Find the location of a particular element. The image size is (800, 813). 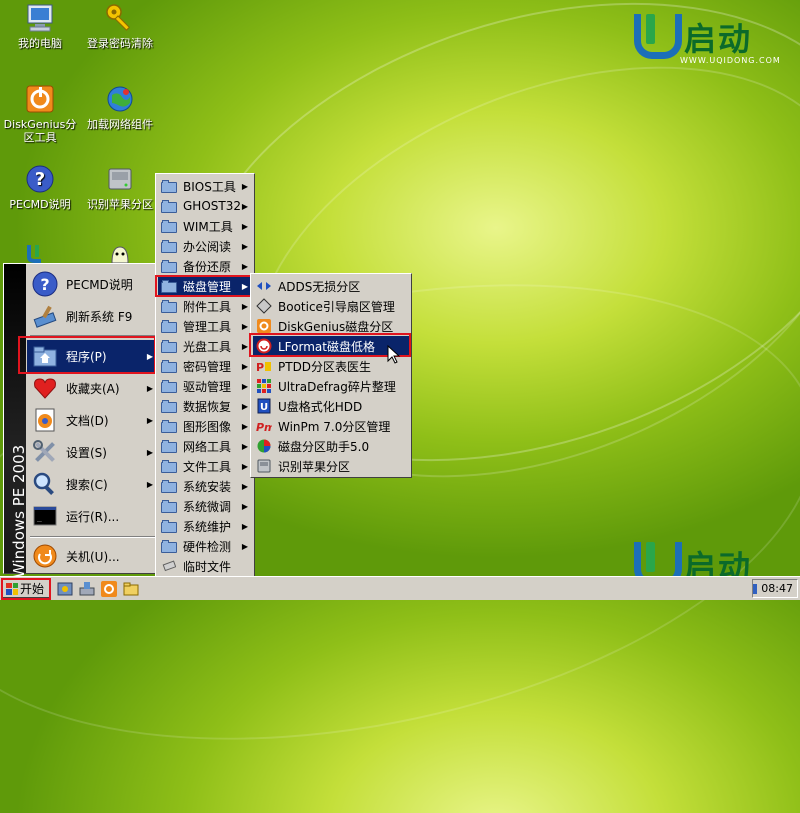

desktop-icon-label: 识别苹果分区 is located at coordinates (120, 204).